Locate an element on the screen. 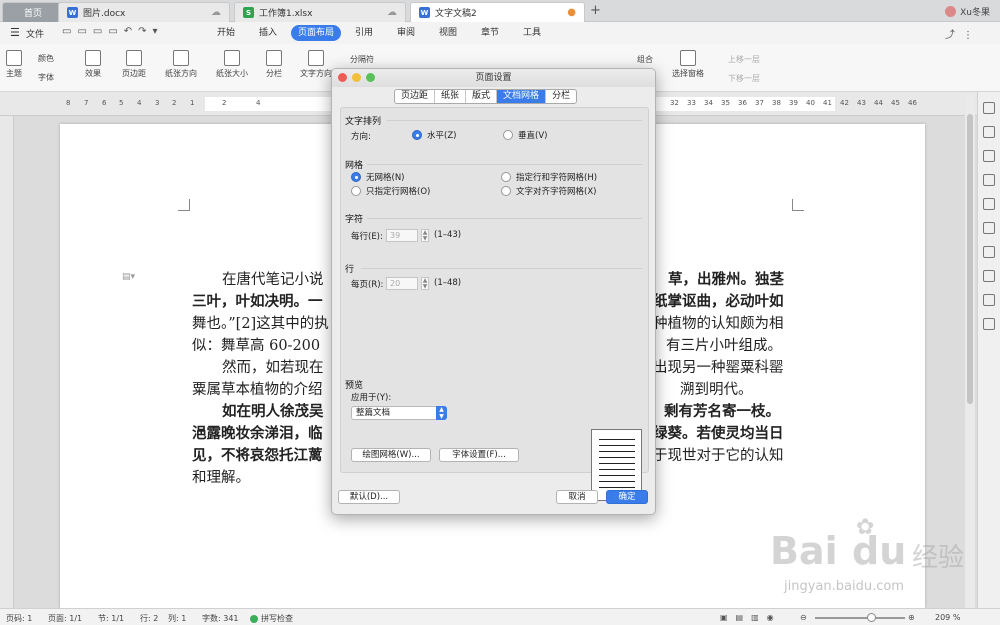 The image size is (1000, 625). cancel-button: 取消 is located at coordinates (577, 497).